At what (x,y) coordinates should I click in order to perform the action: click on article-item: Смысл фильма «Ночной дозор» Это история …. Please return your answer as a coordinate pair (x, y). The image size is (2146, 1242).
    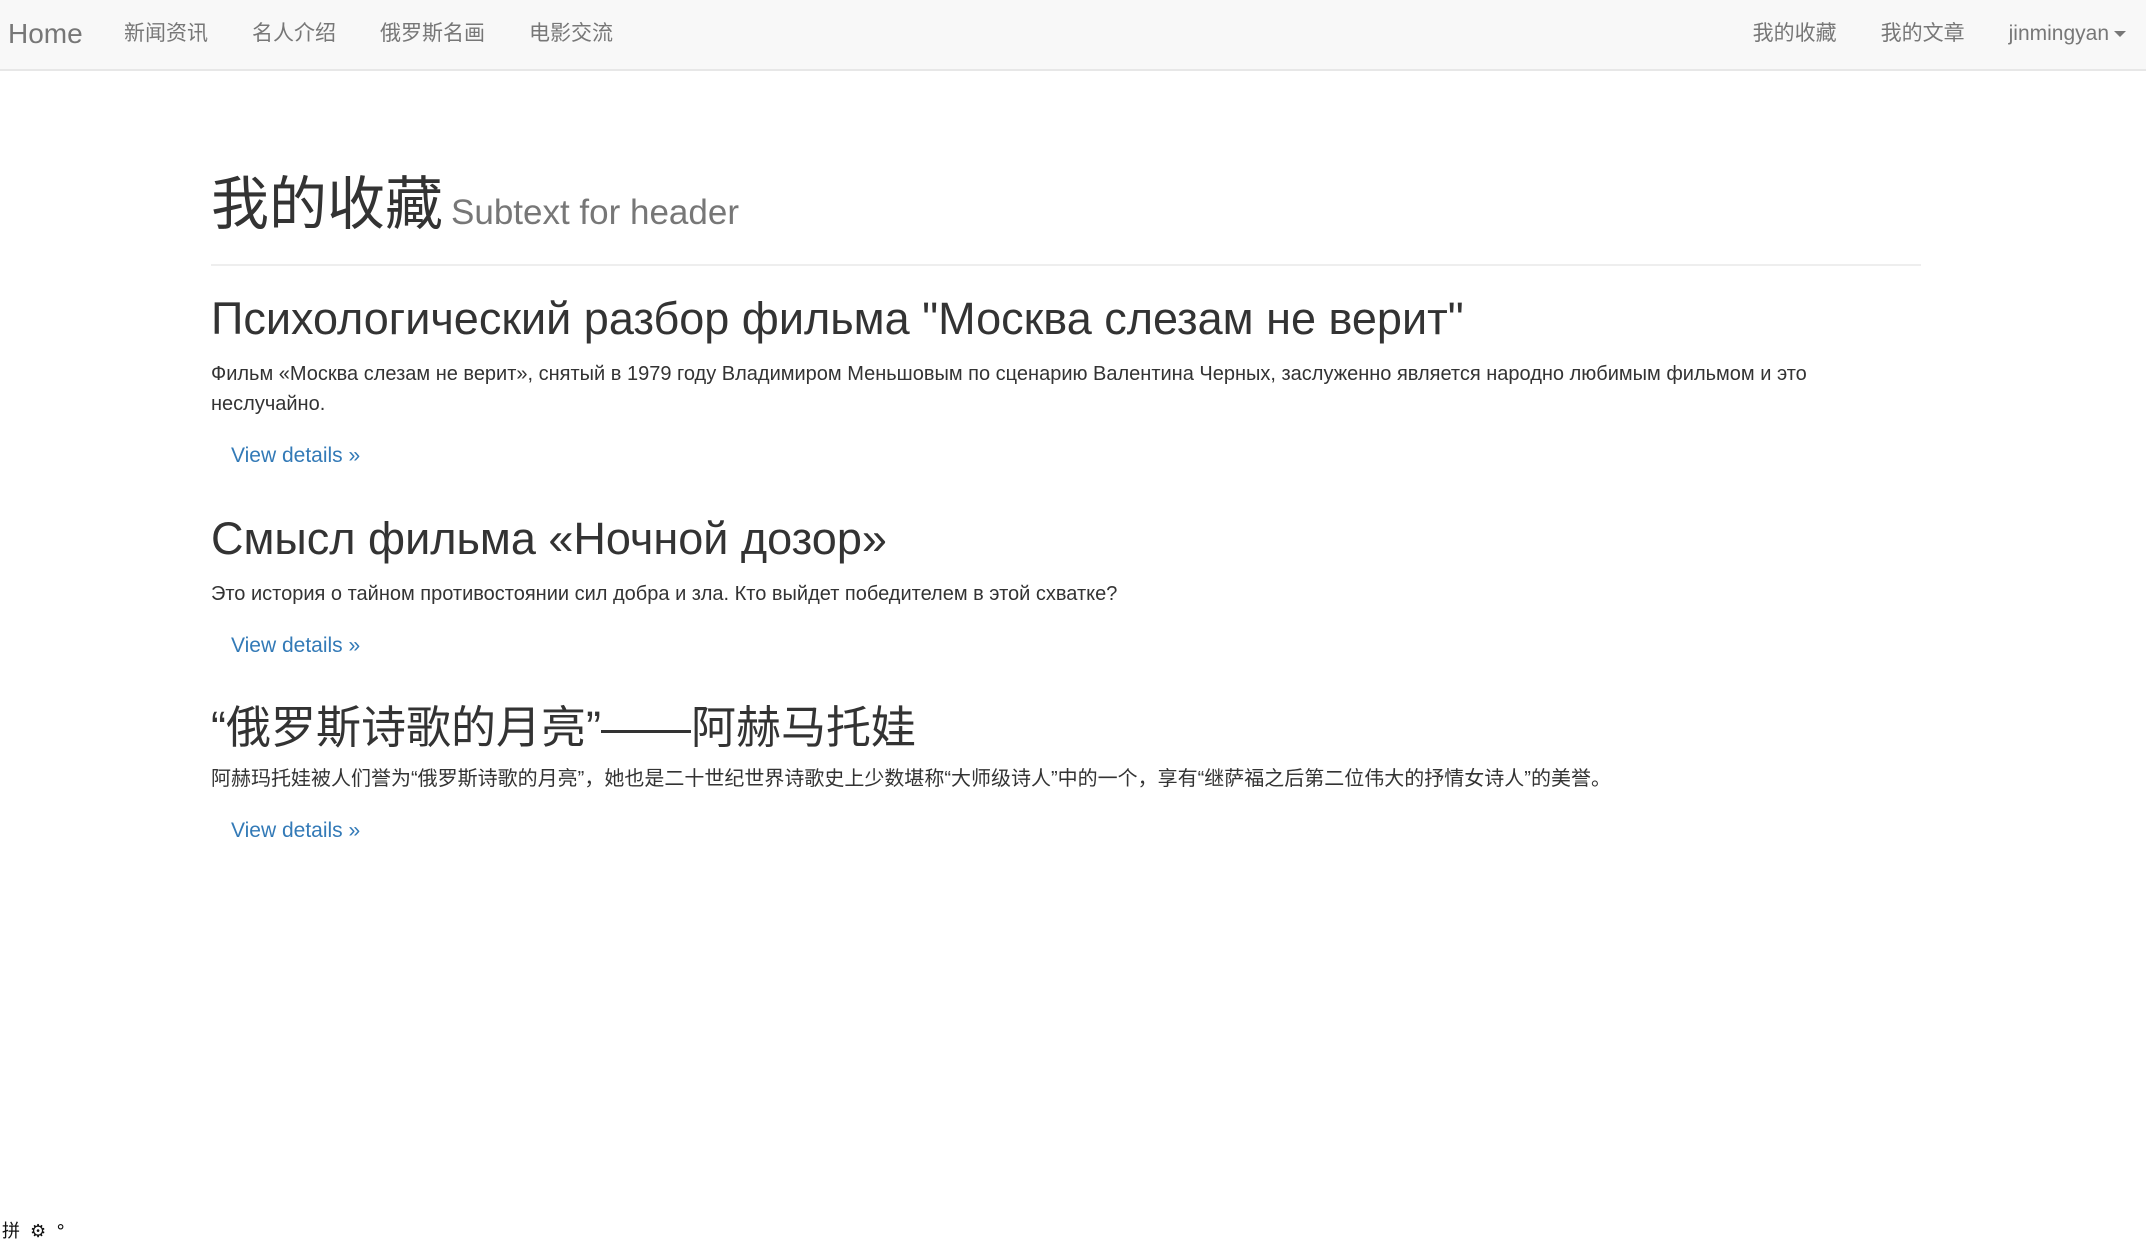
    Looking at the image, I should click on (1066, 586).